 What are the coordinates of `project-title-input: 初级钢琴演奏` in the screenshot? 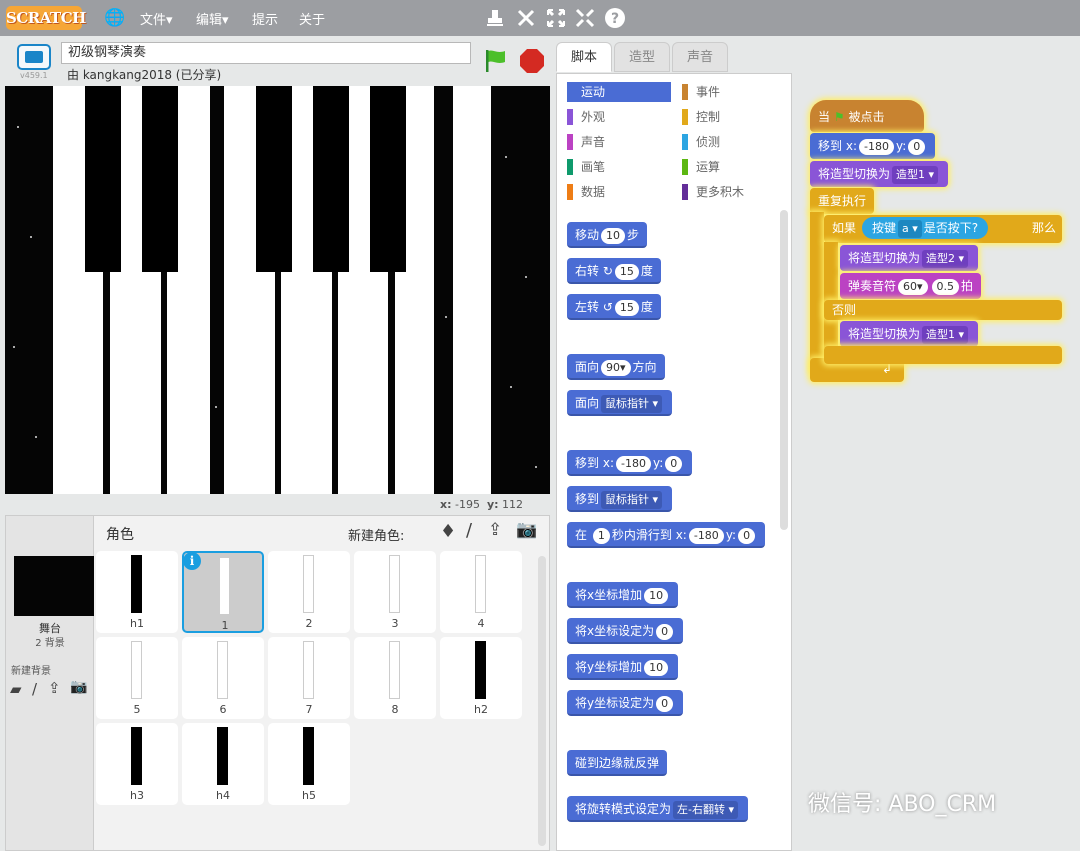 It's located at (266, 53).